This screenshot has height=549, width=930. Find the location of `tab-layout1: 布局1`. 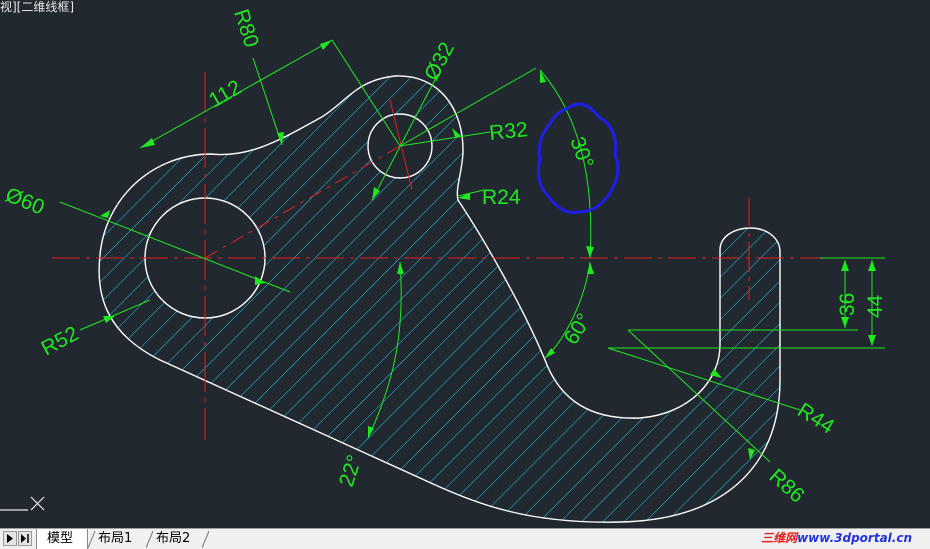

tab-layout1: 布局1 is located at coordinates (117, 539).